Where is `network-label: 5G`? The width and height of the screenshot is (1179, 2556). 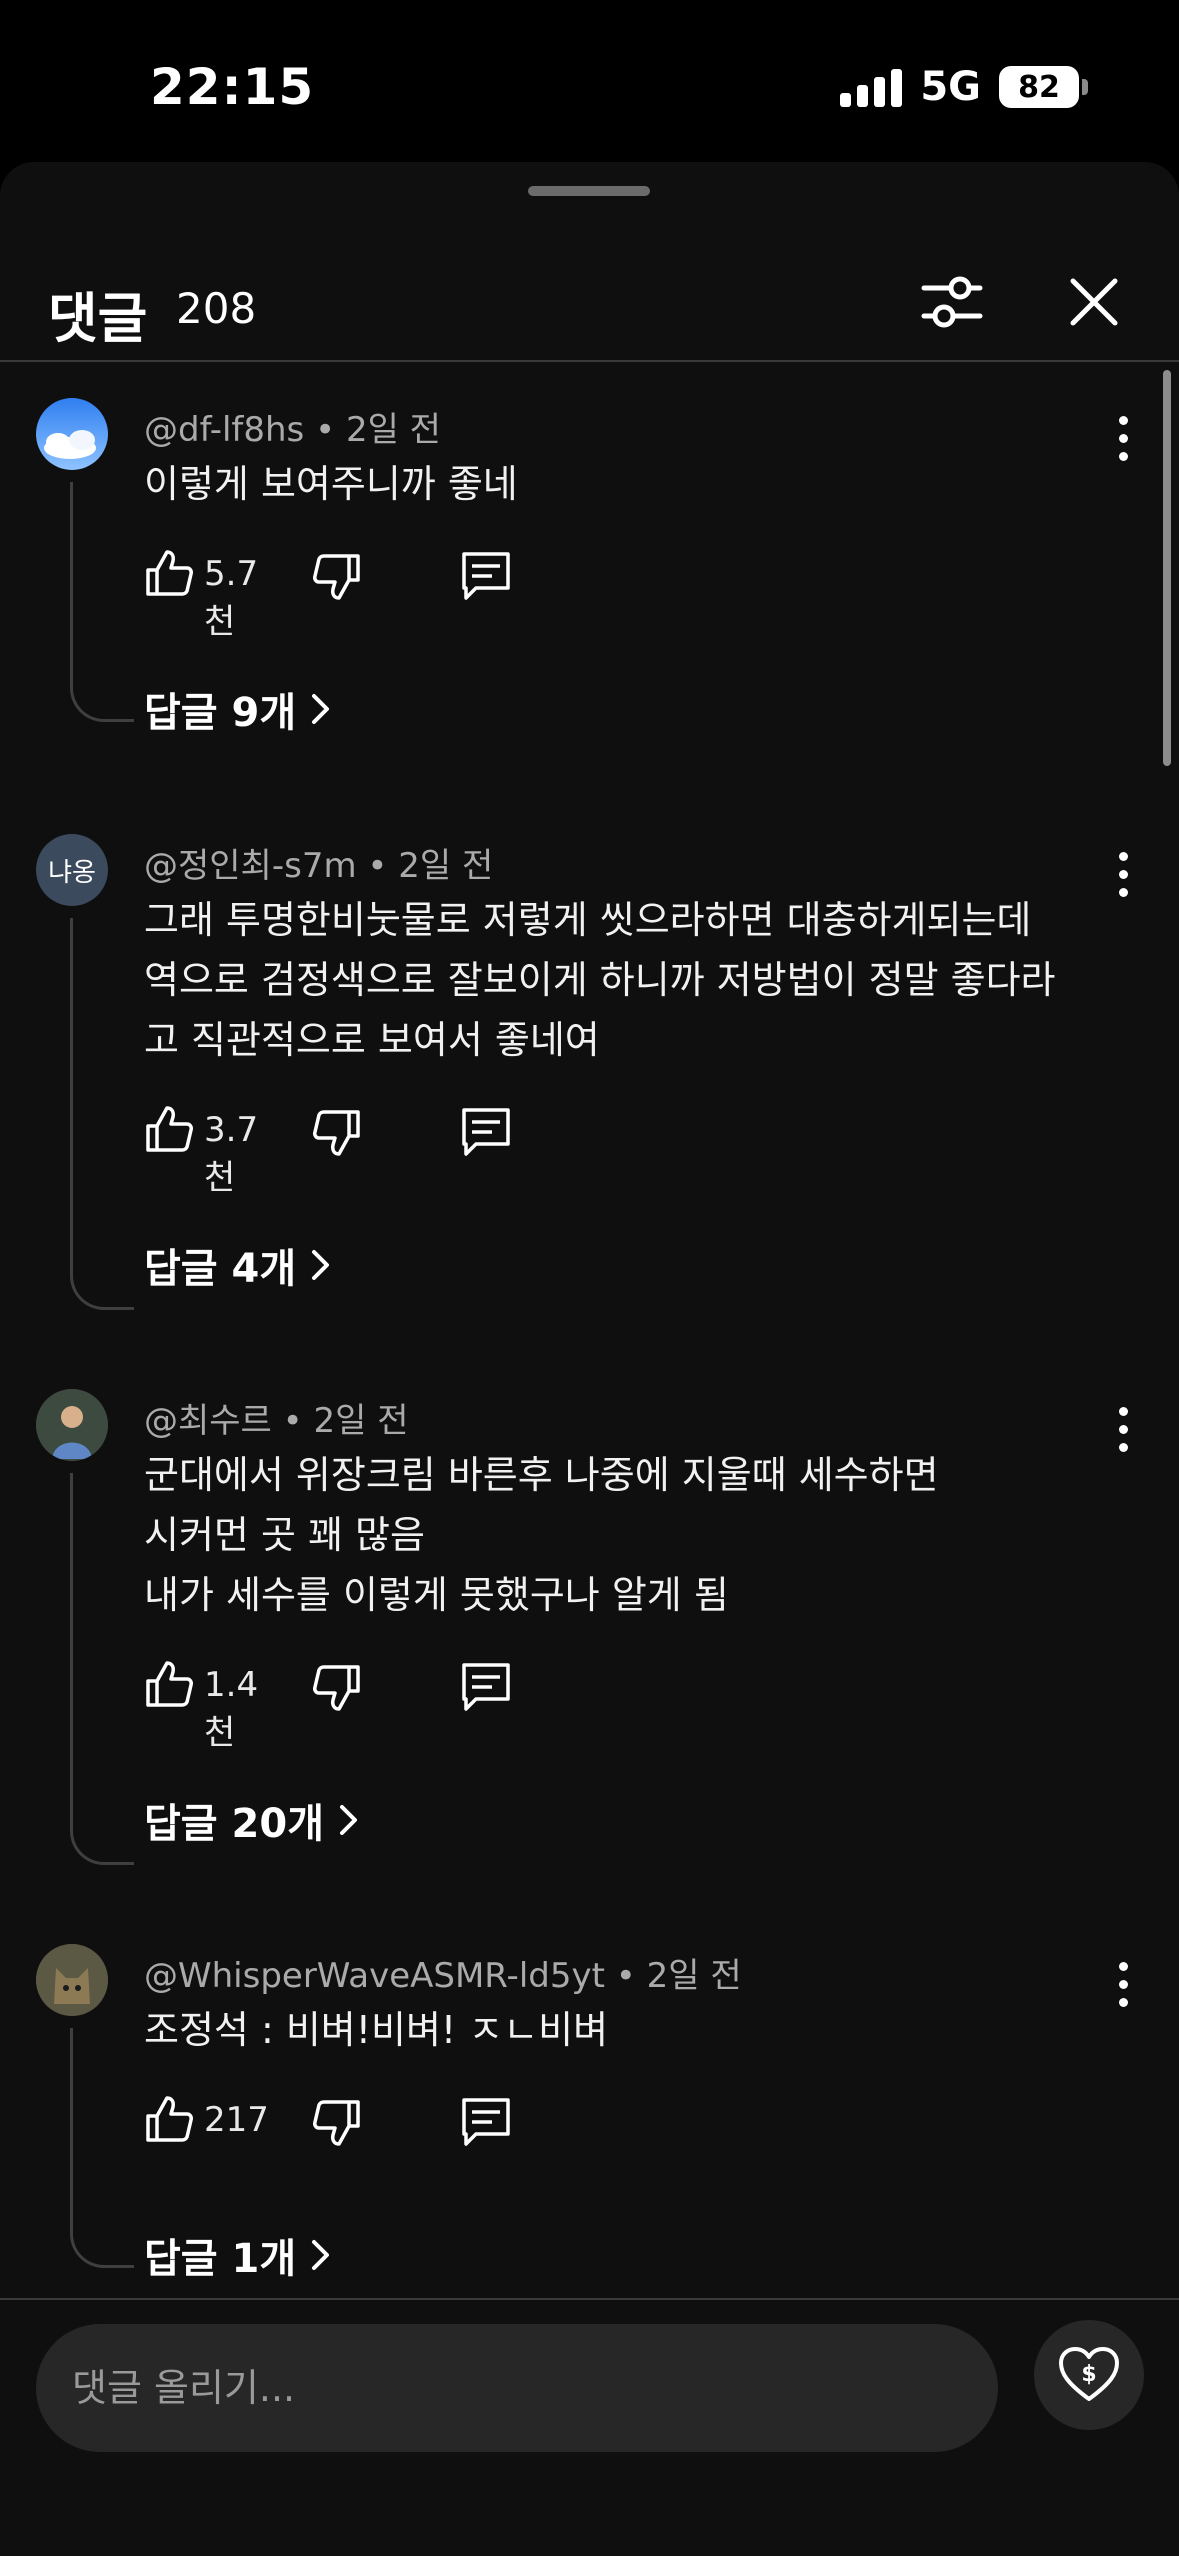 network-label: 5G is located at coordinates (950, 87).